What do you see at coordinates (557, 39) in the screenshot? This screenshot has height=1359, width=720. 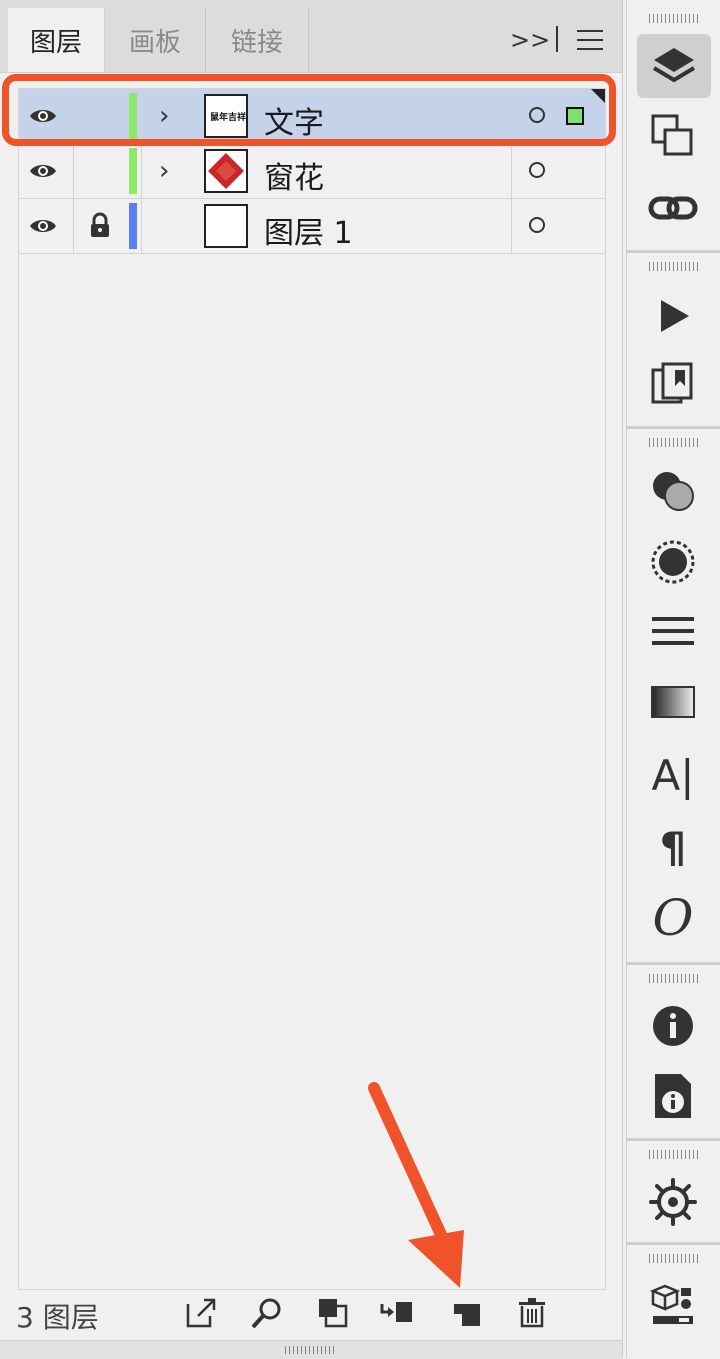 I see `tab-separator` at bounding box center [557, 39].